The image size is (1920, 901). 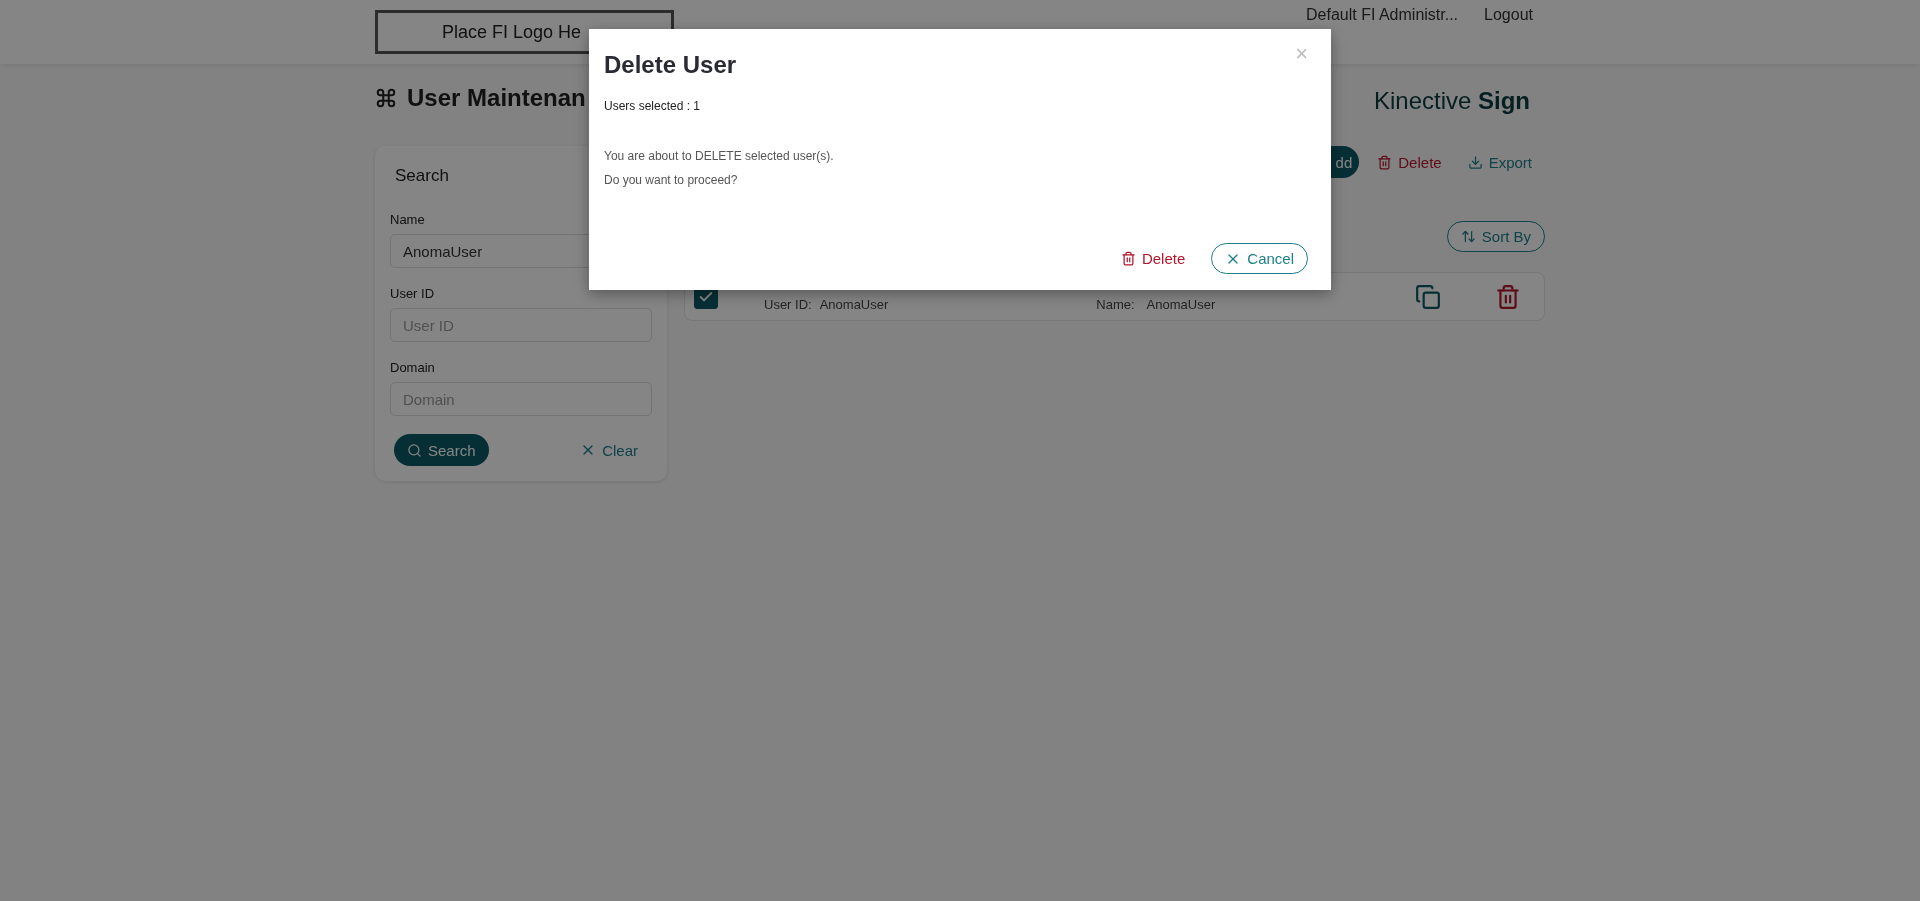 I want to click on search-button: Search, so click(x=441, y=450).